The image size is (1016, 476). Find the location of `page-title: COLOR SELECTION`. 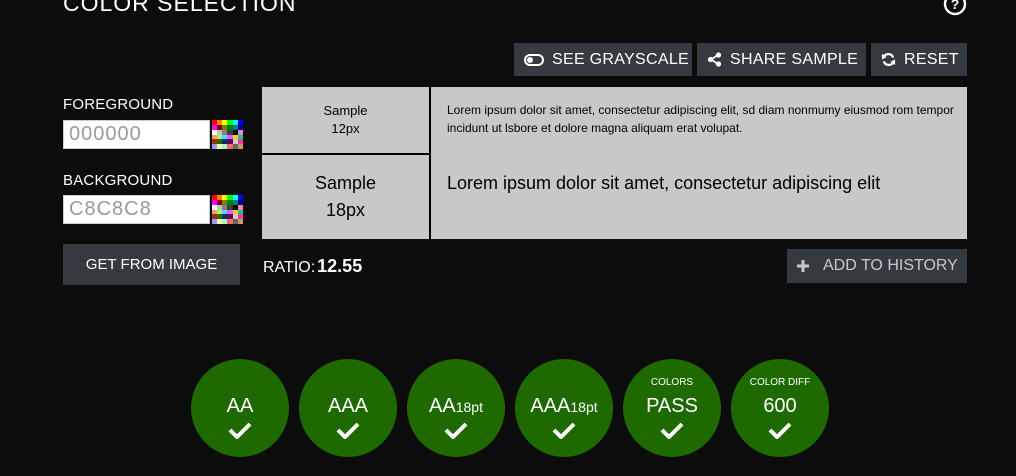

page-title: COLOR SELECTION is located at coordinates (180, 8).